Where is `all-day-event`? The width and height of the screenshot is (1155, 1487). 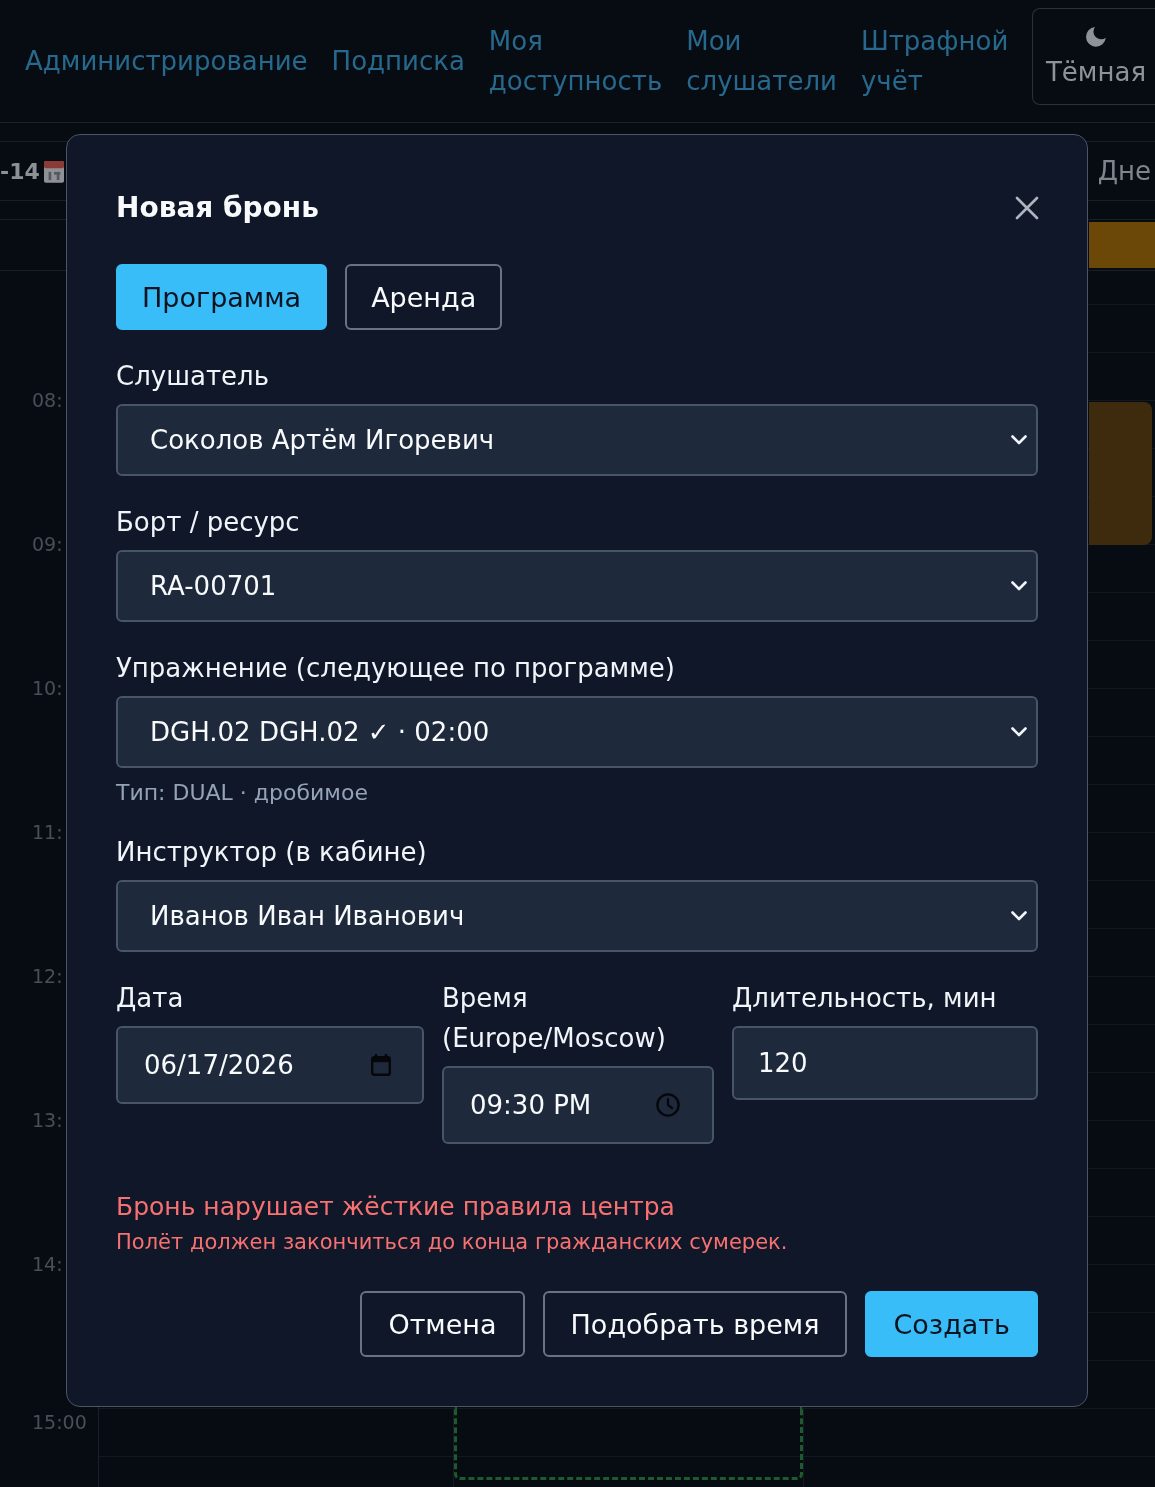 all-day-event is located at coordinates (1122, 245).